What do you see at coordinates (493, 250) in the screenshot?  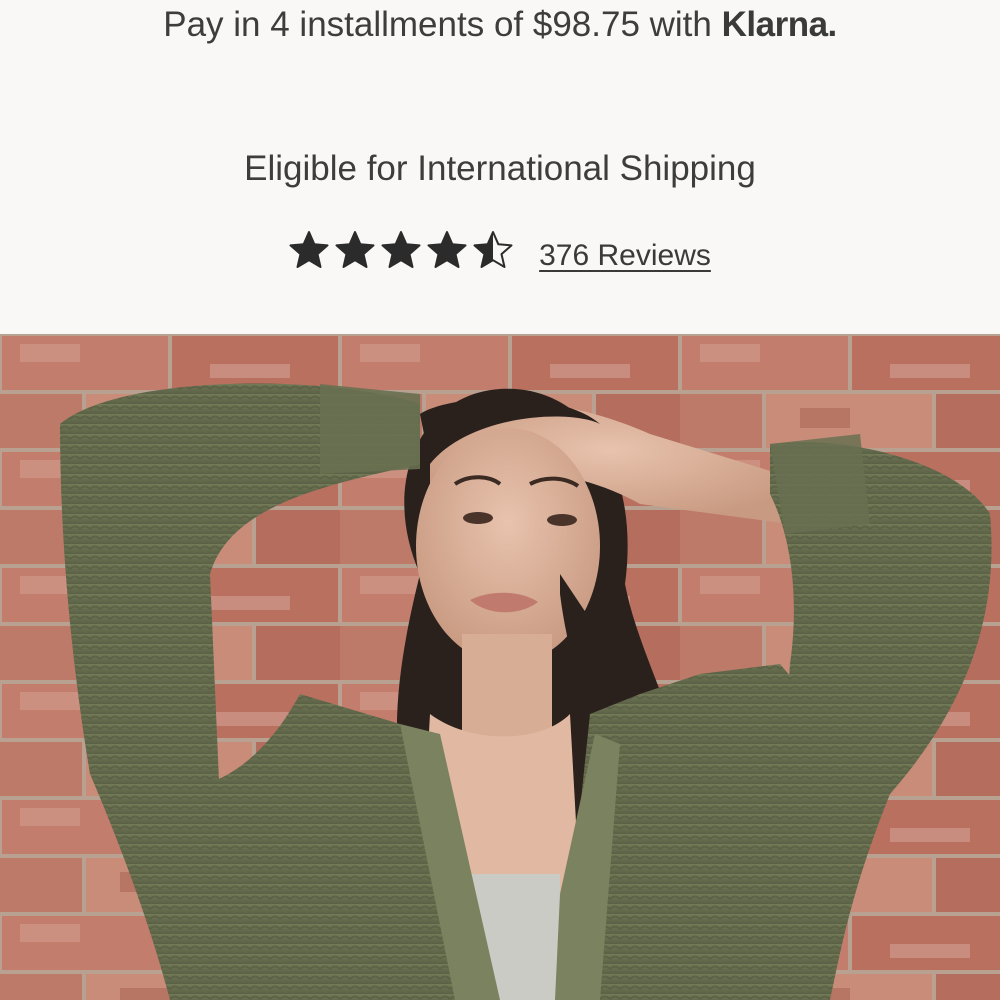 I see `star-half-icon` at bounding box center [493, 250].